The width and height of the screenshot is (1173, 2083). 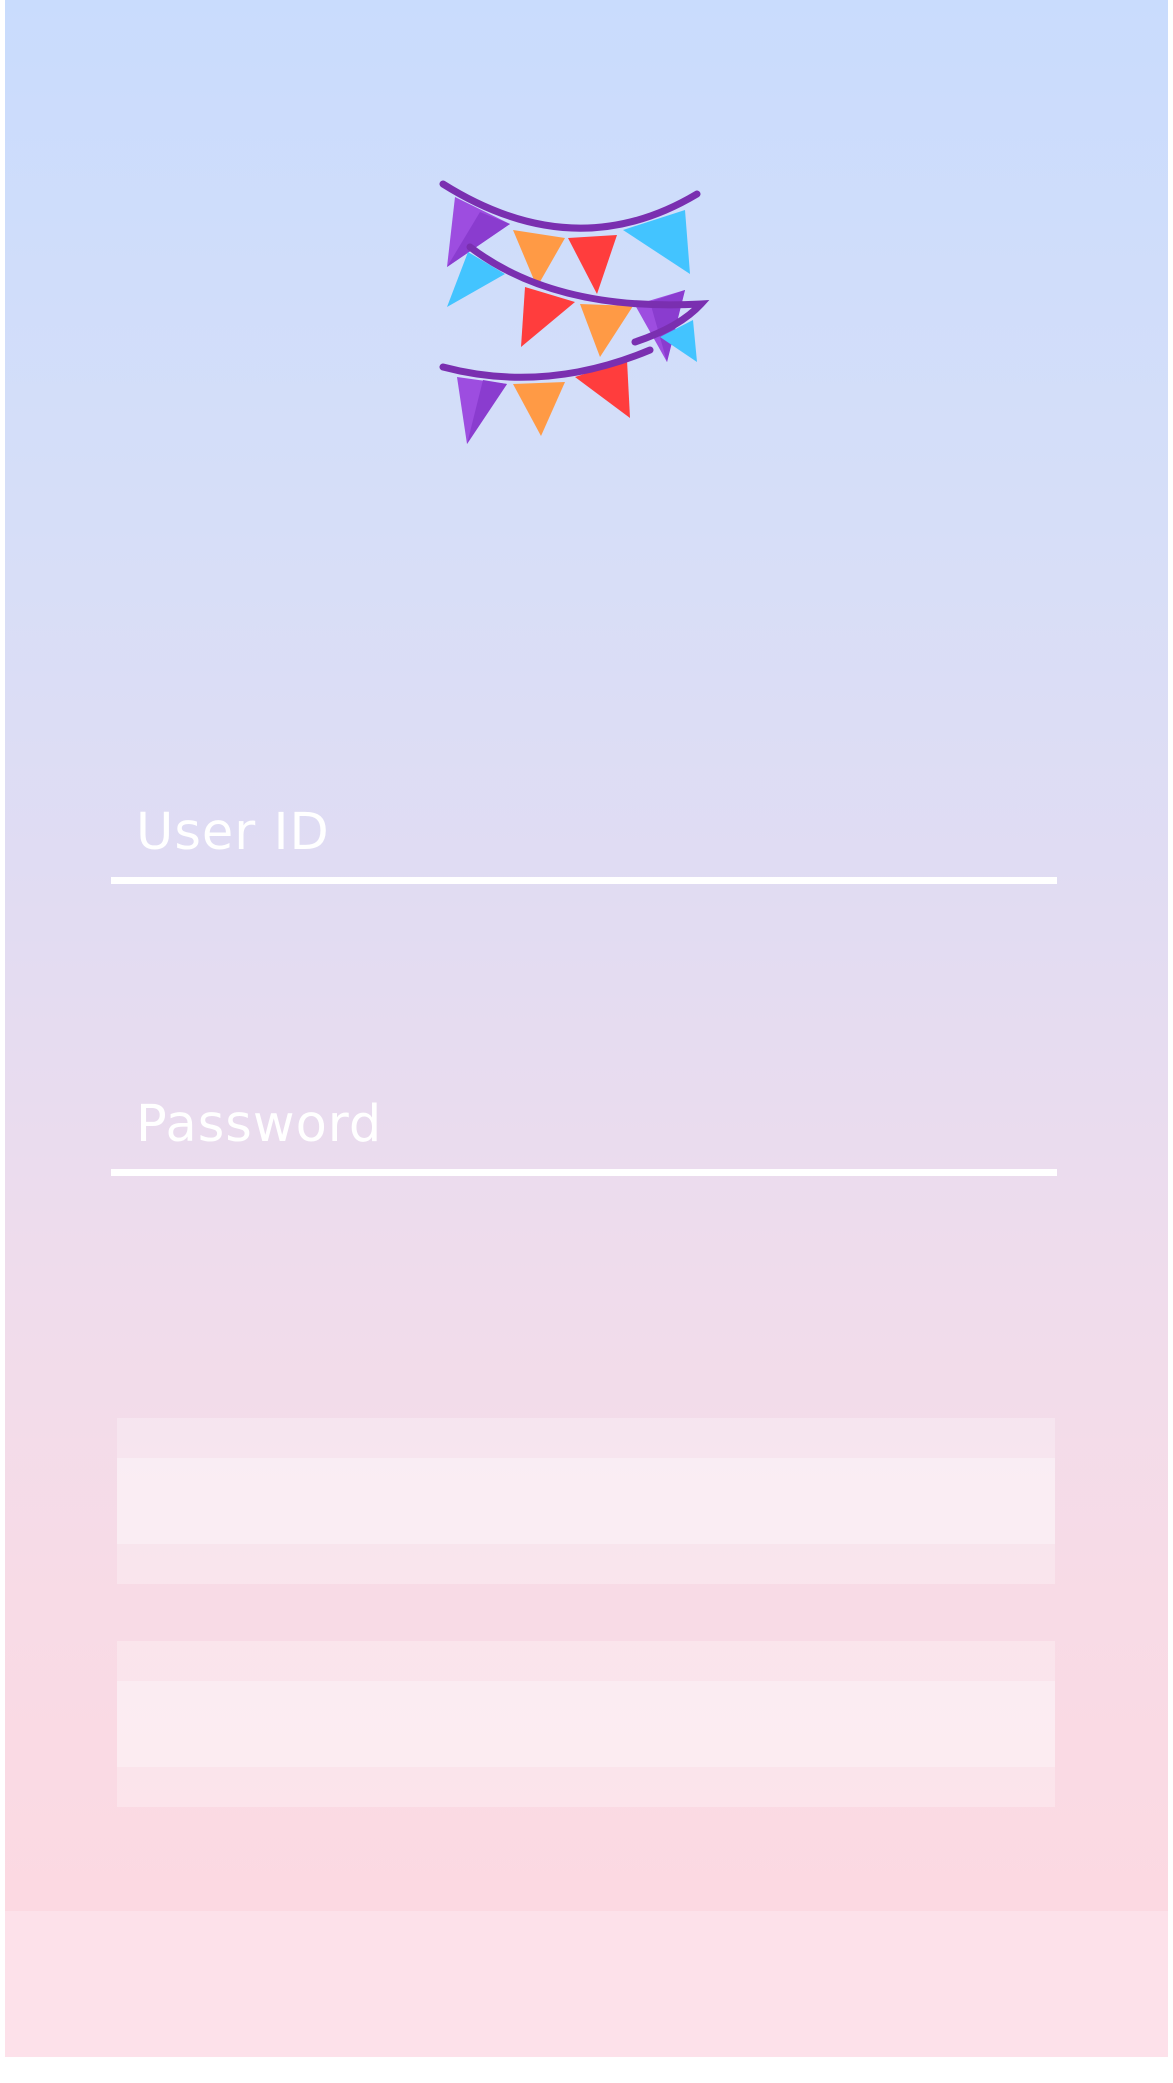 I want to click on user-id-field: User ID, so click(x=584, y=839).